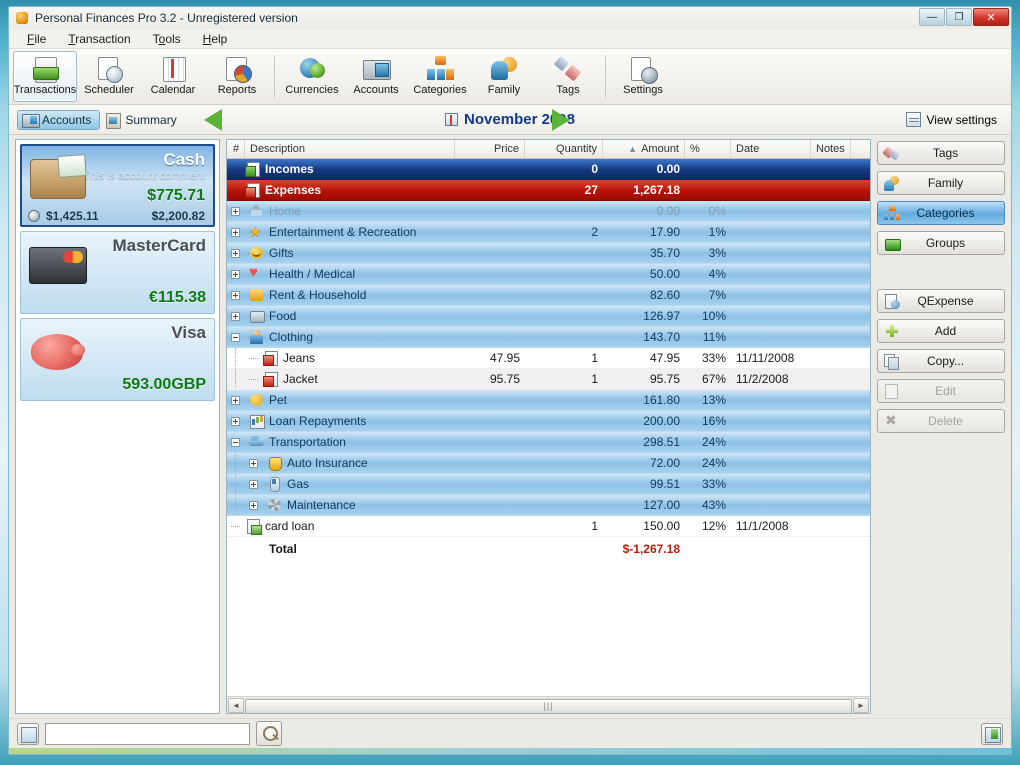 Image resolution: width=1020 pixels, height=765 pixels. Describe the element at coordinates (951, 119) in the screenshot. I see `view-settings-button: View settings` at that location.